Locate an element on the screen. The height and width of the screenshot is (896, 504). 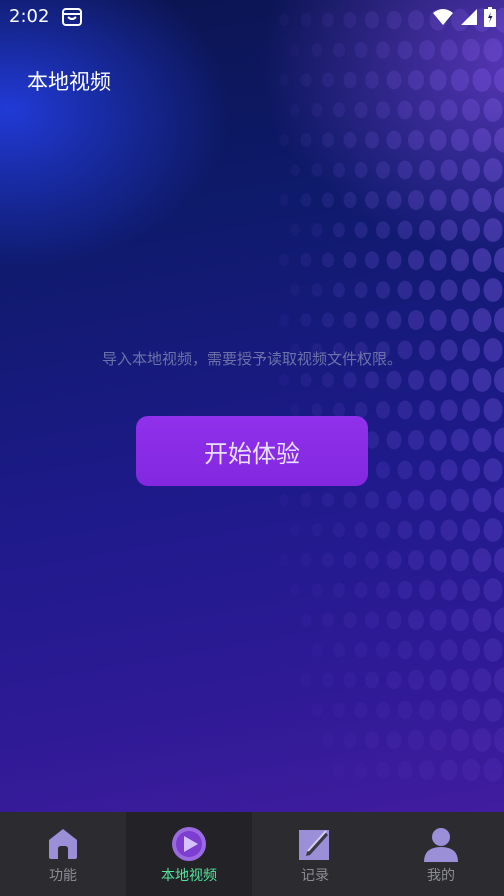
nav-label-profile: 我的 is located at coordinates (441, 876).